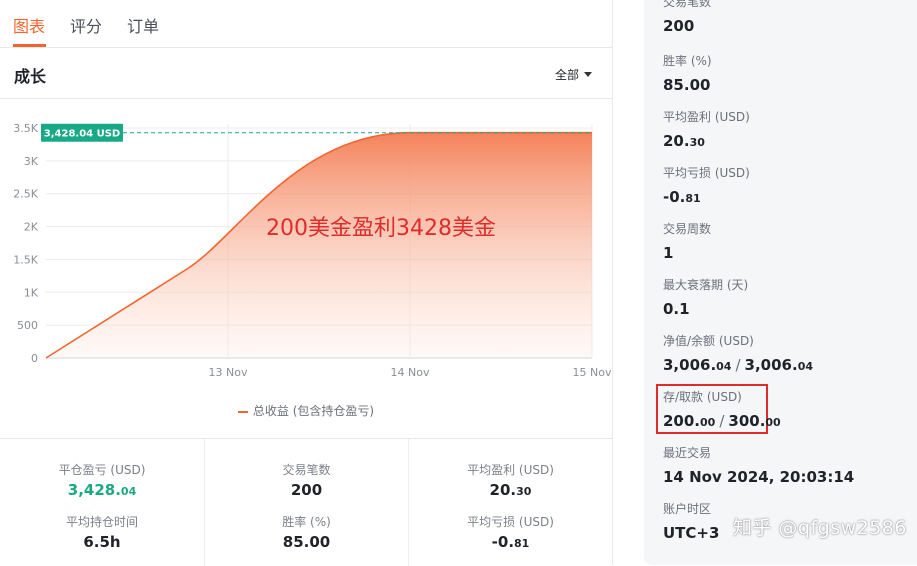 This screenshot has width=917, height=566. What do you see at coordinates (306, 73) in the screenshot?
I see `section-header: 成长 全部` at bounding box center [306, 73].